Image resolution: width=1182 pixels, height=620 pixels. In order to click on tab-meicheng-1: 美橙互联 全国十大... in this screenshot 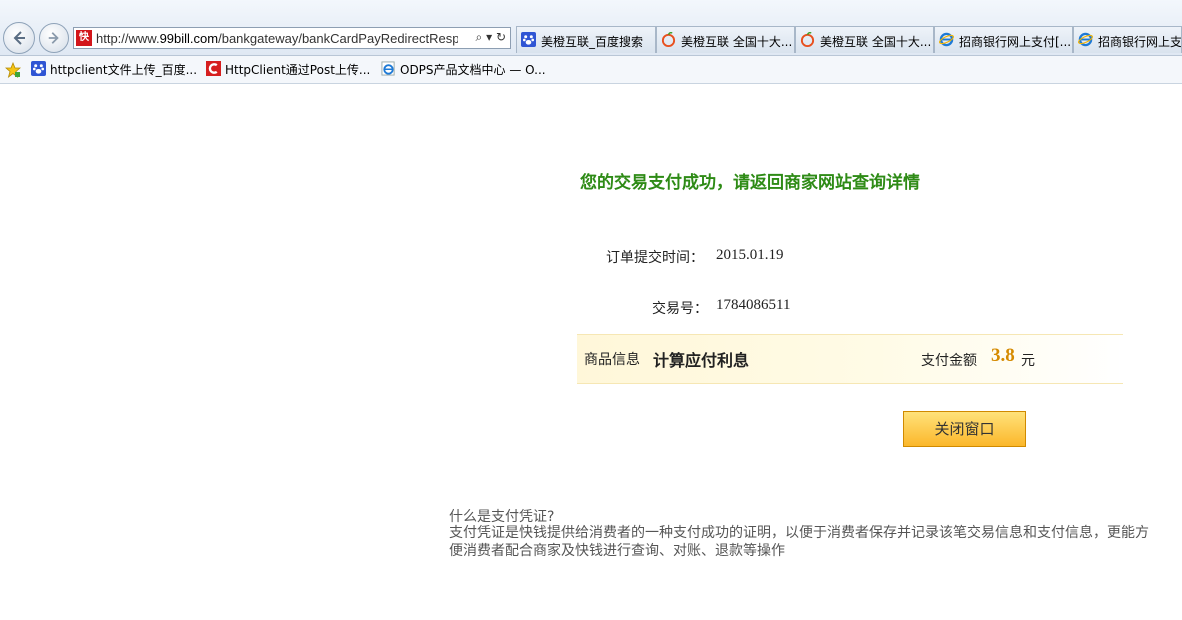, I will do `click(725, 39)`.